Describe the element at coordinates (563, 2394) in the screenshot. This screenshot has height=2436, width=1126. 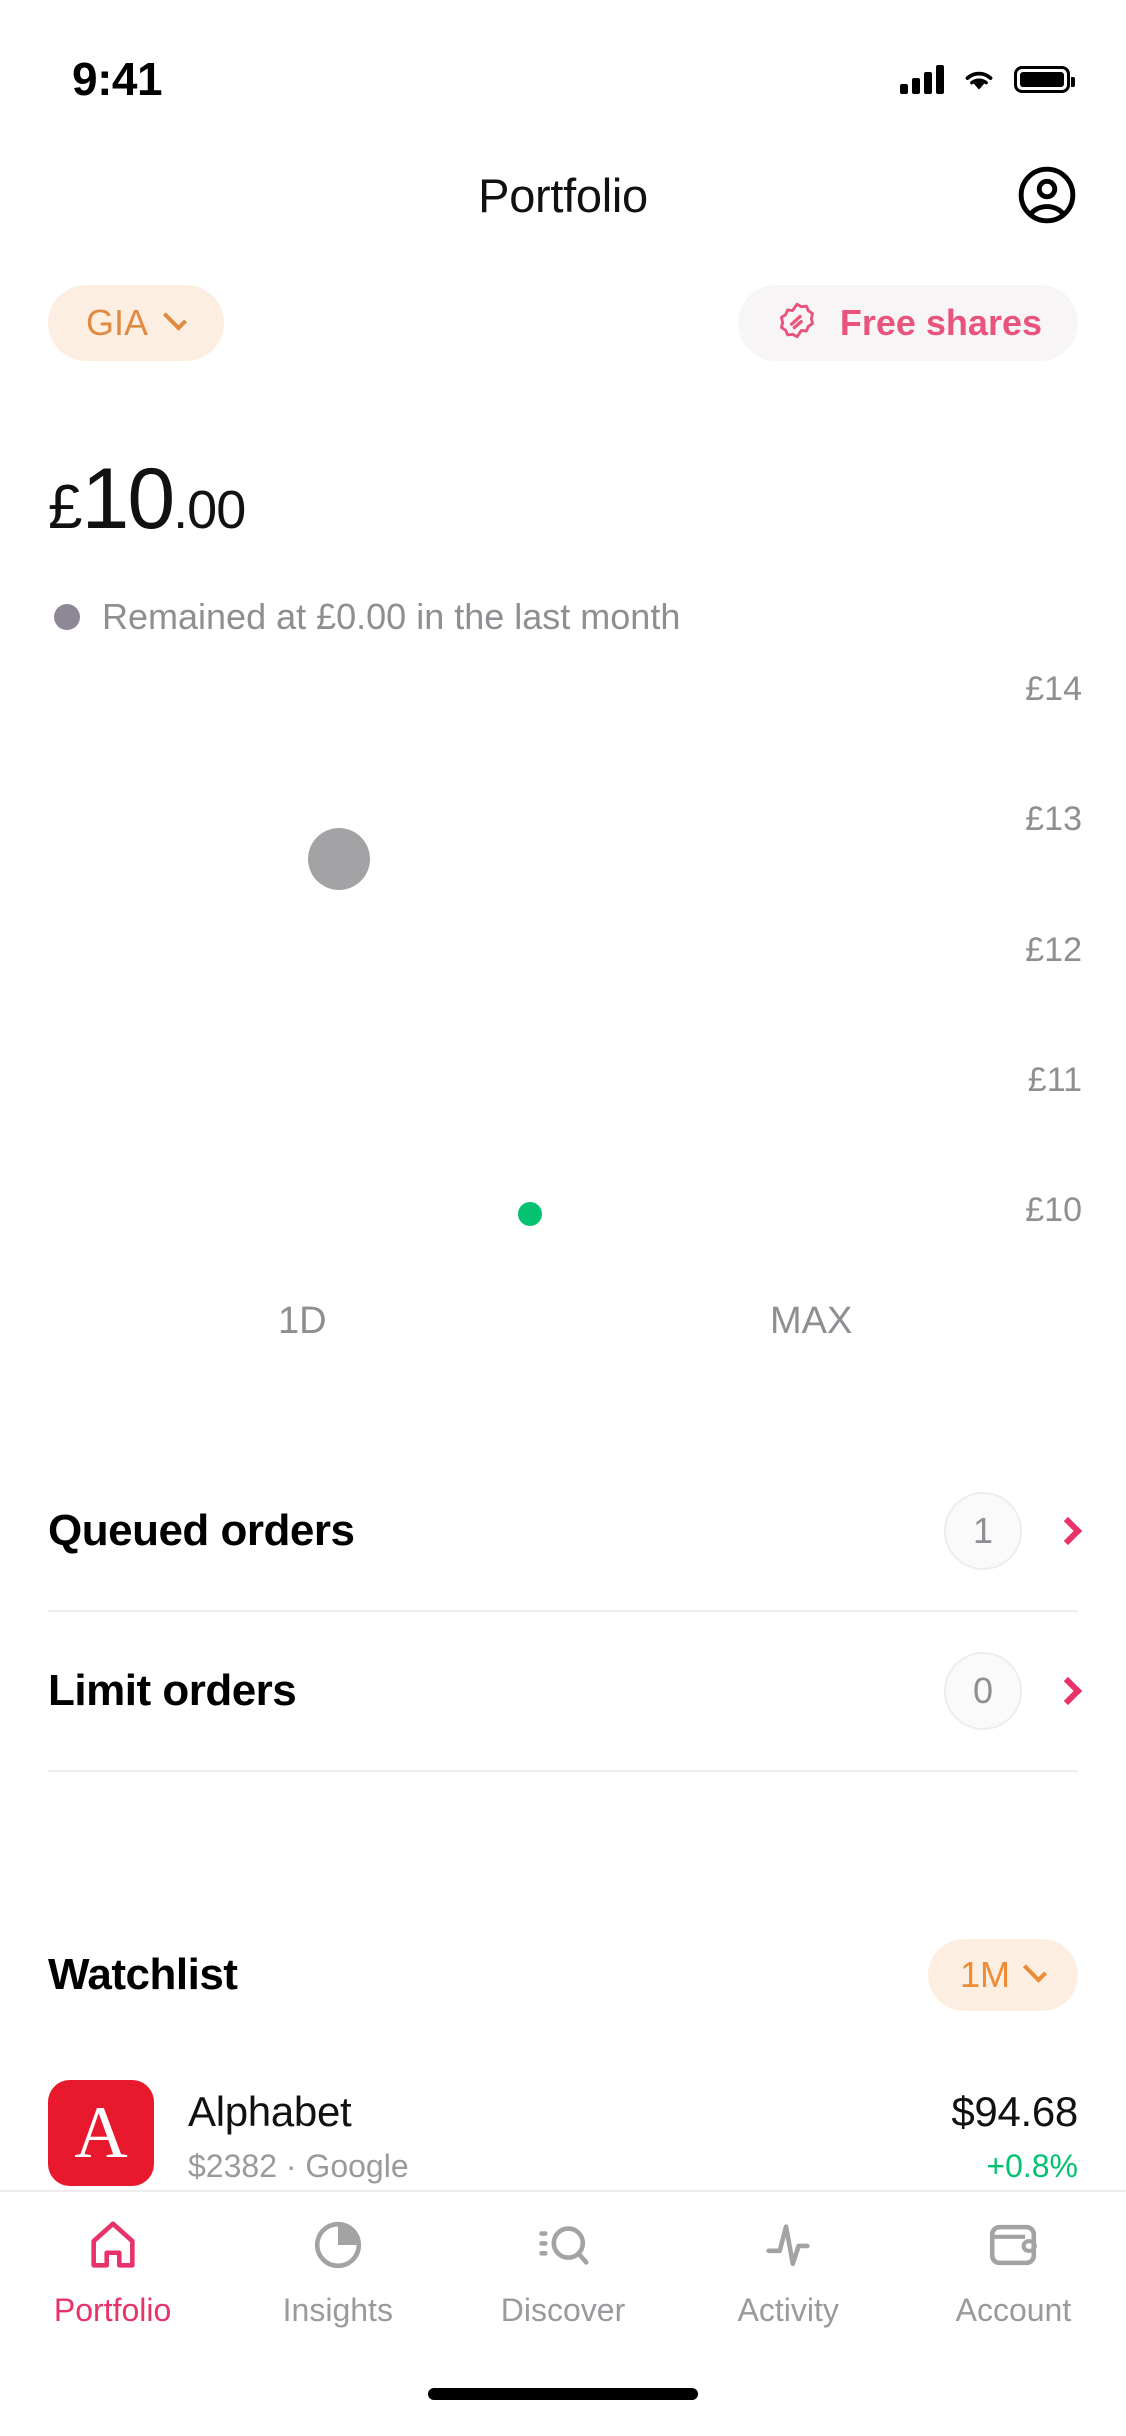
I see `home-indicator` at that location.